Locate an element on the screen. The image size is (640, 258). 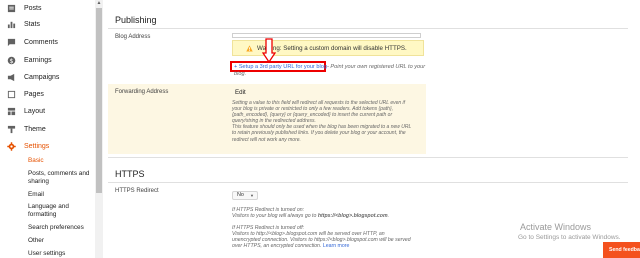
sidebar-item-label: Campaigns is located at coordinates (42, 77).